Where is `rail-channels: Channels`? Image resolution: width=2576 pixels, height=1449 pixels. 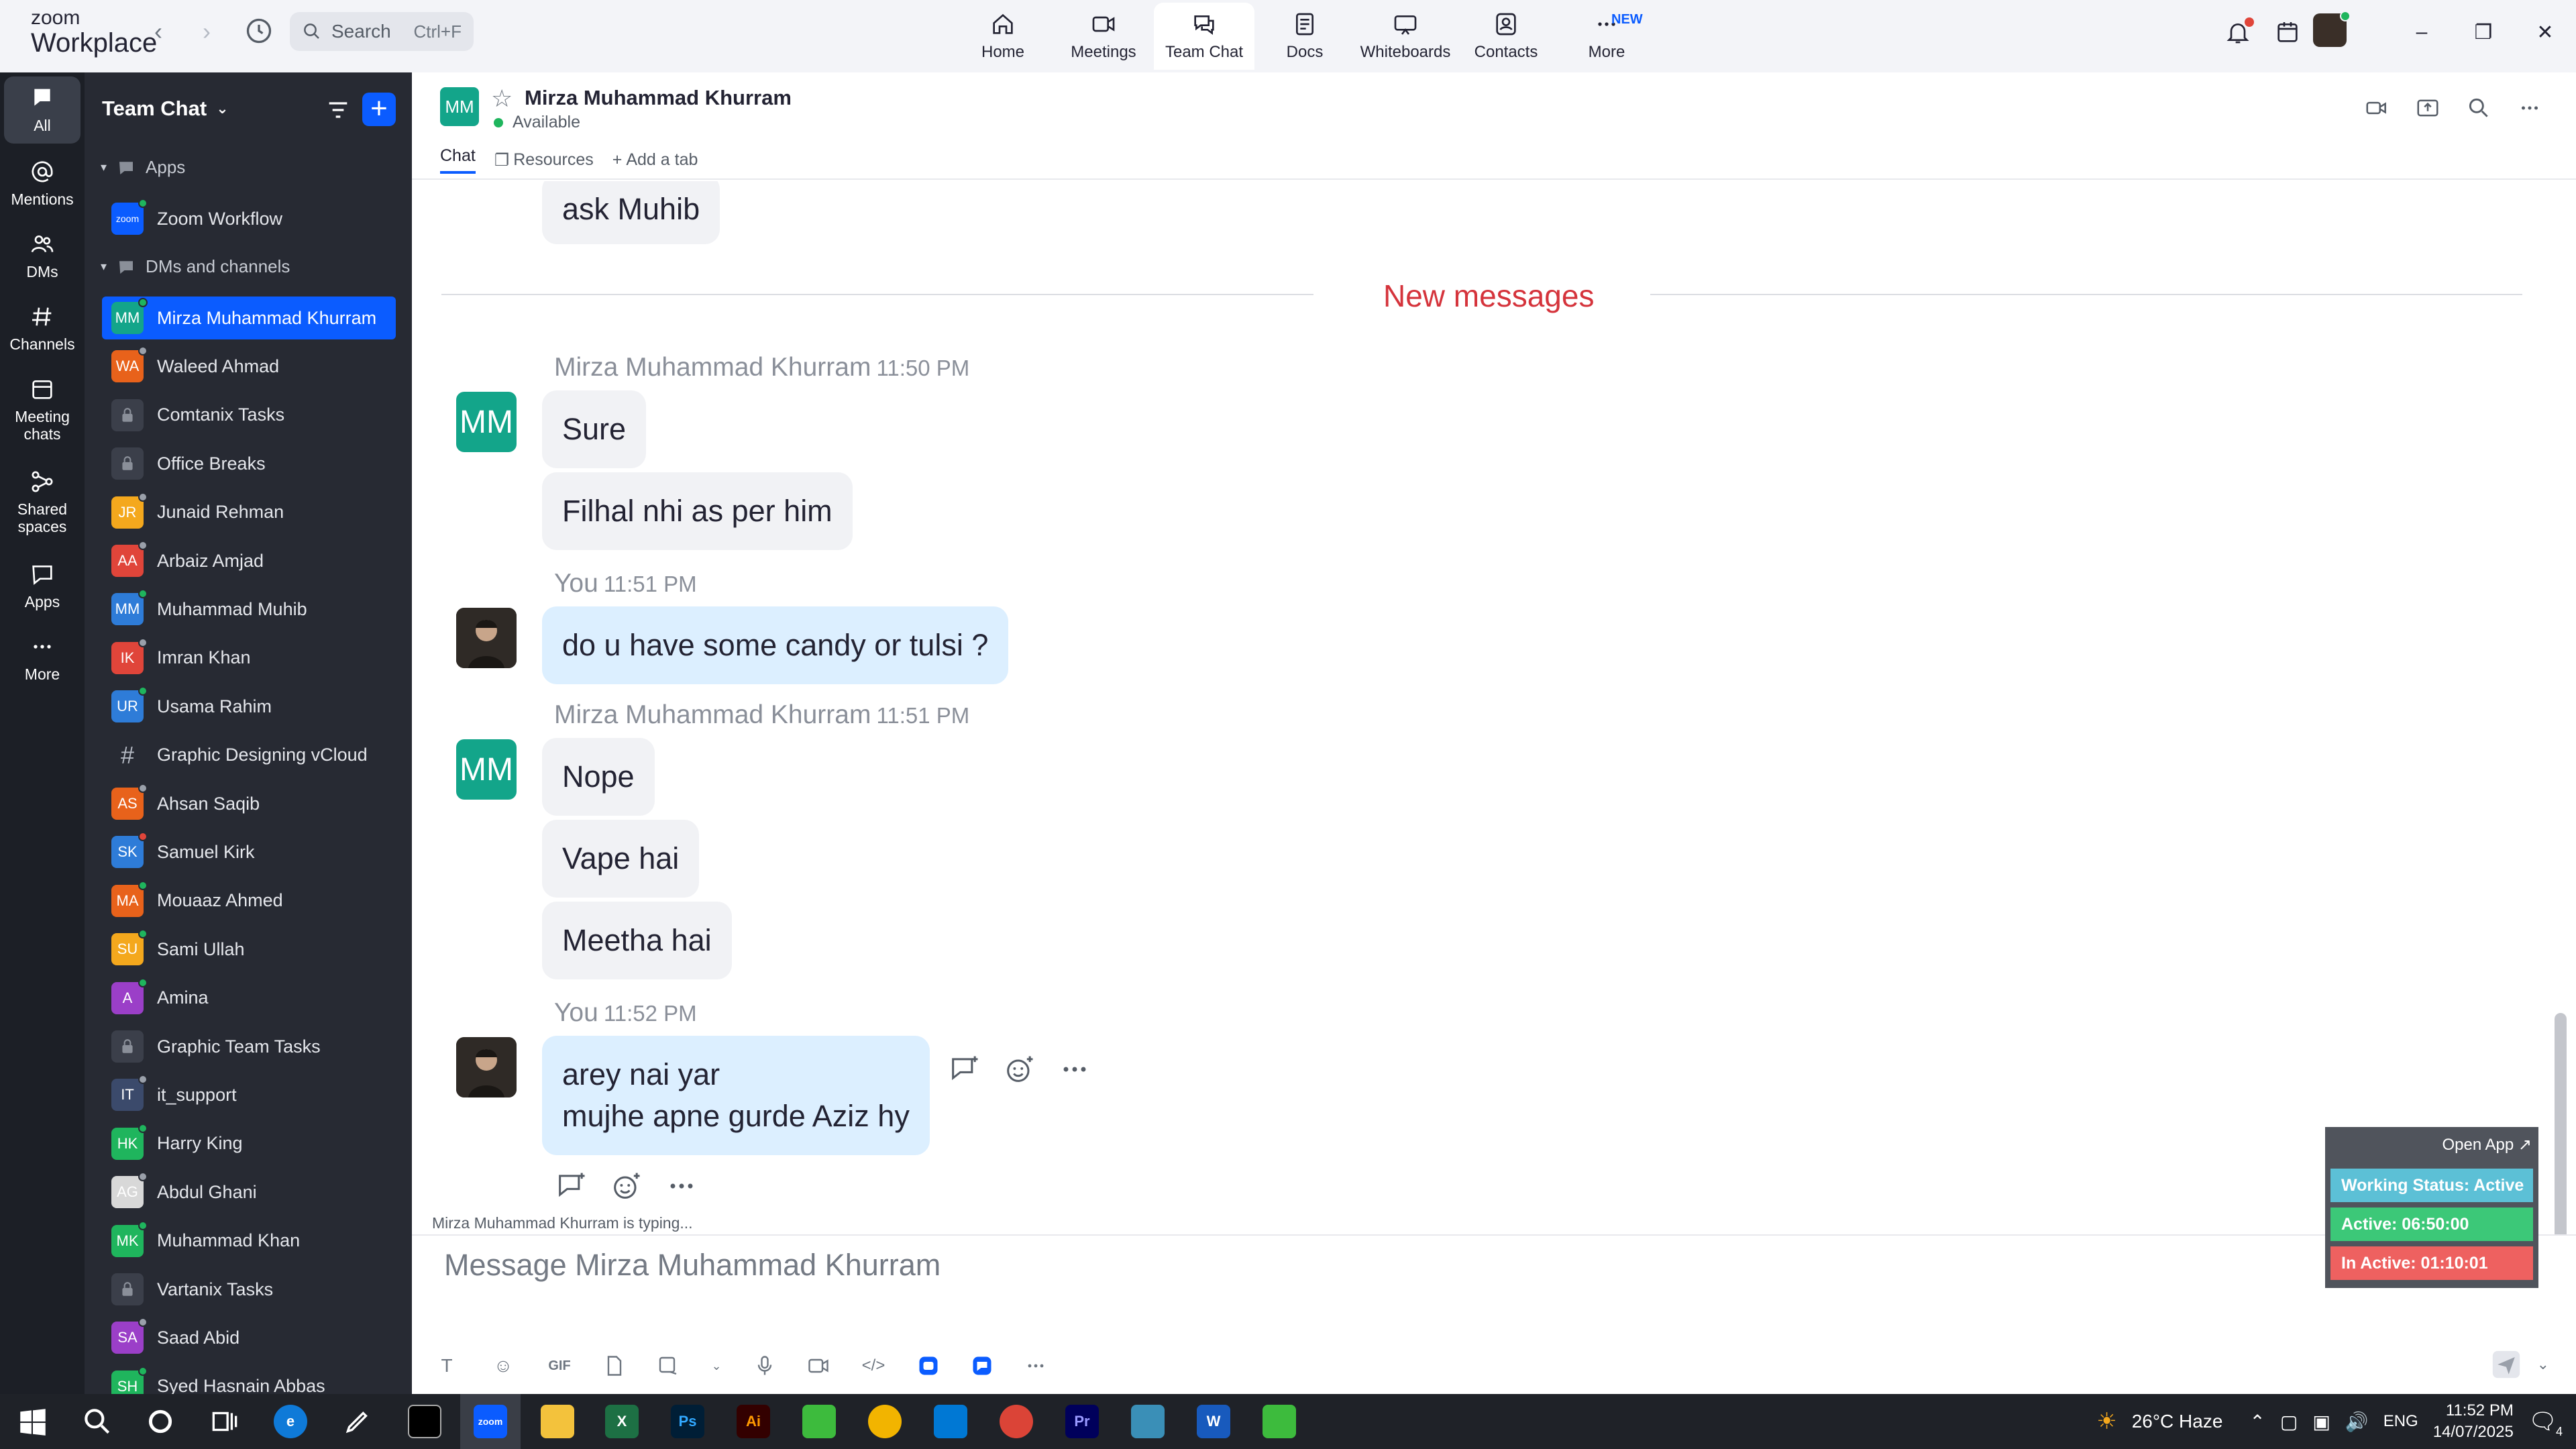 rail-channels: Channels is located at coordinates (42, 328).